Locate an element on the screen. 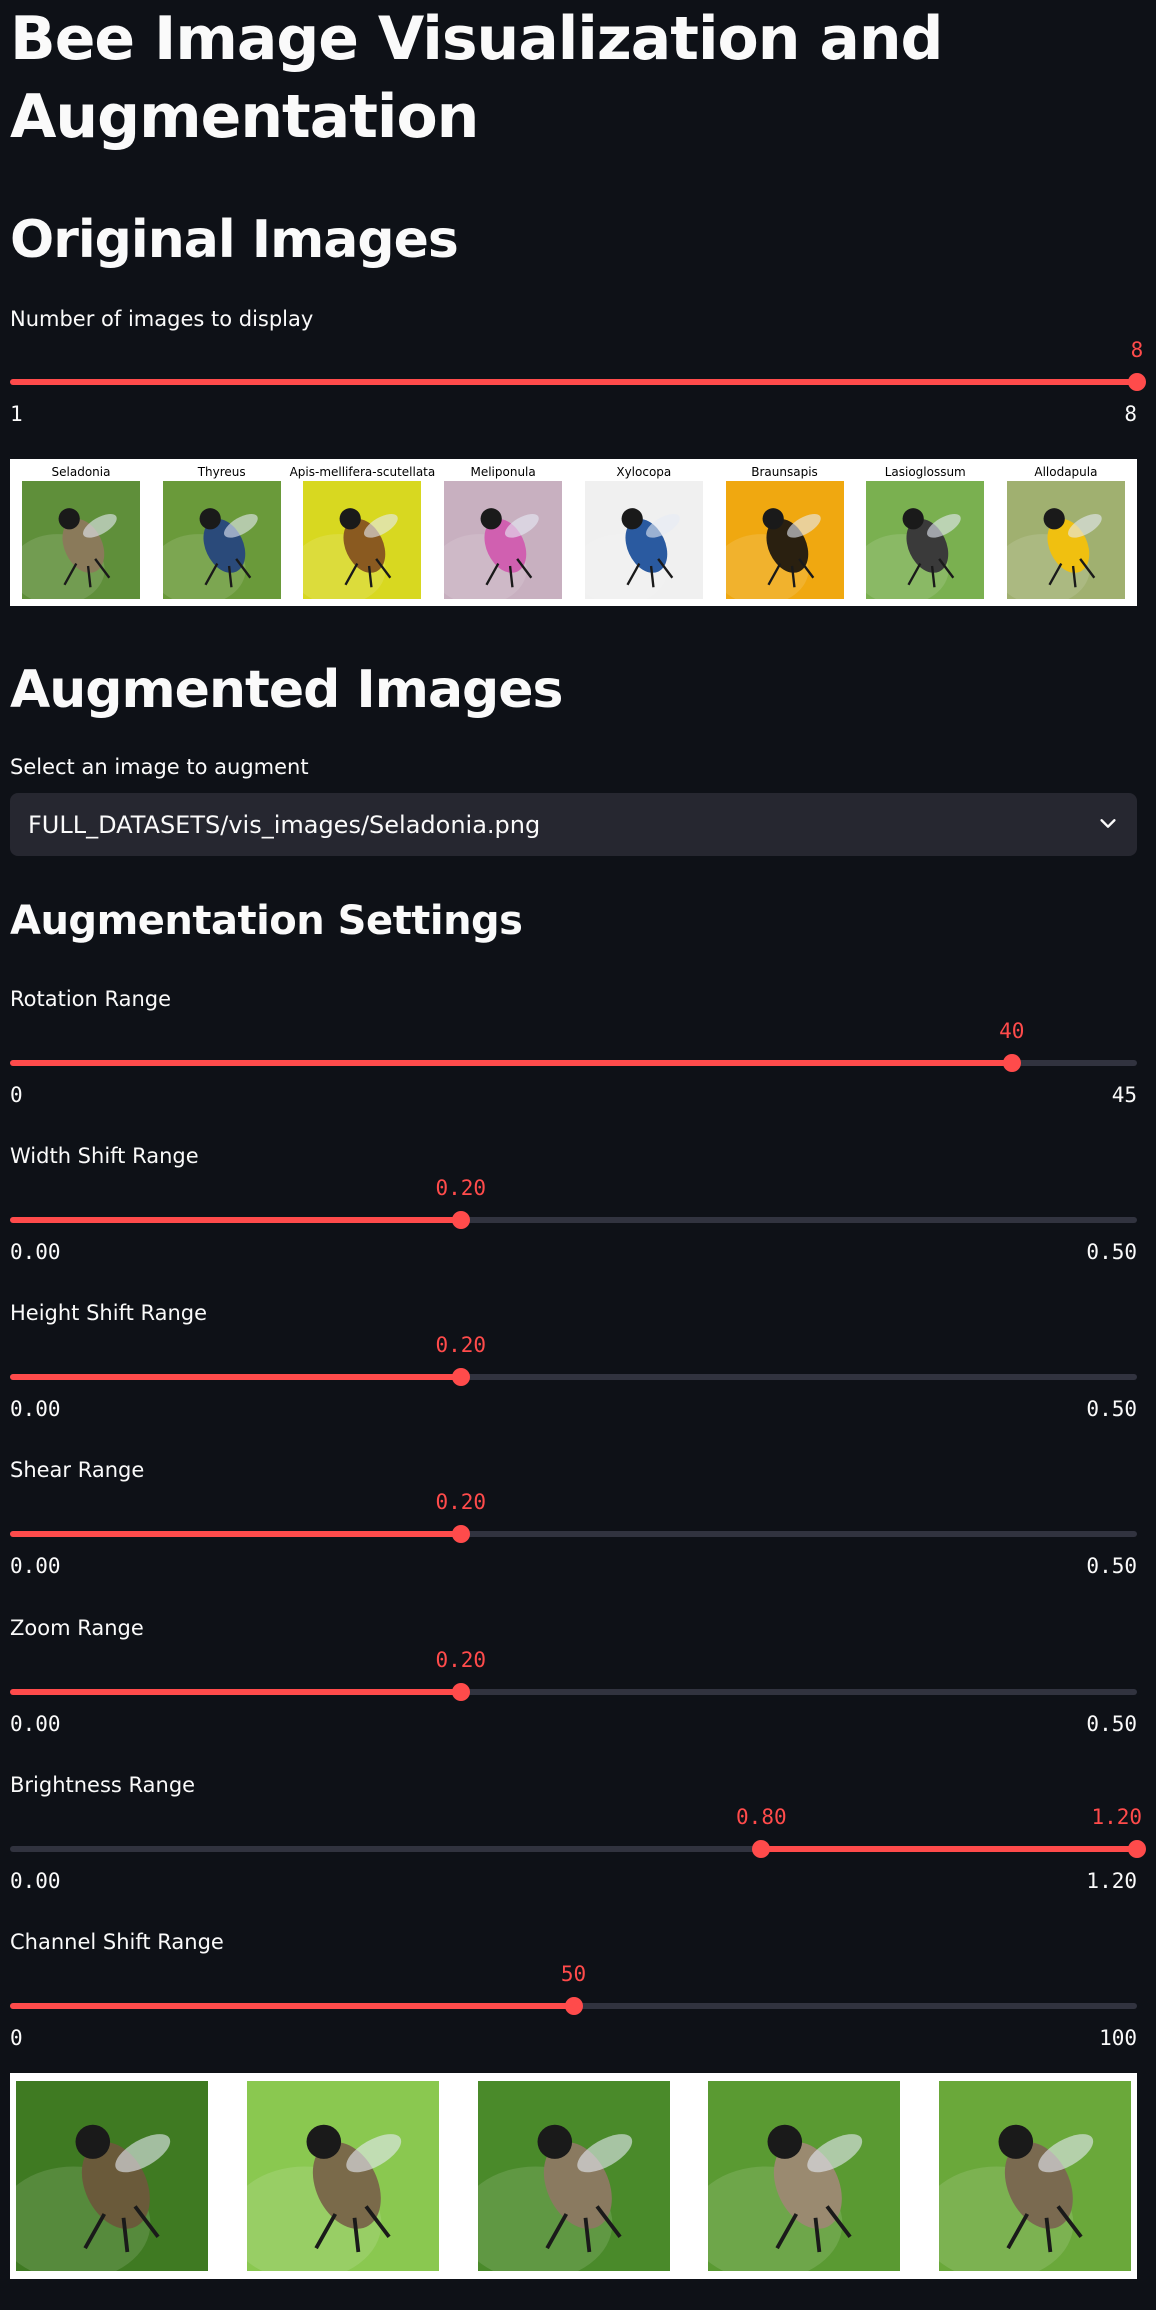 Image resolution: width=1156 pixels, height=2310 pixels. slider-max: 45 is located at coordinates (1124, 1095).